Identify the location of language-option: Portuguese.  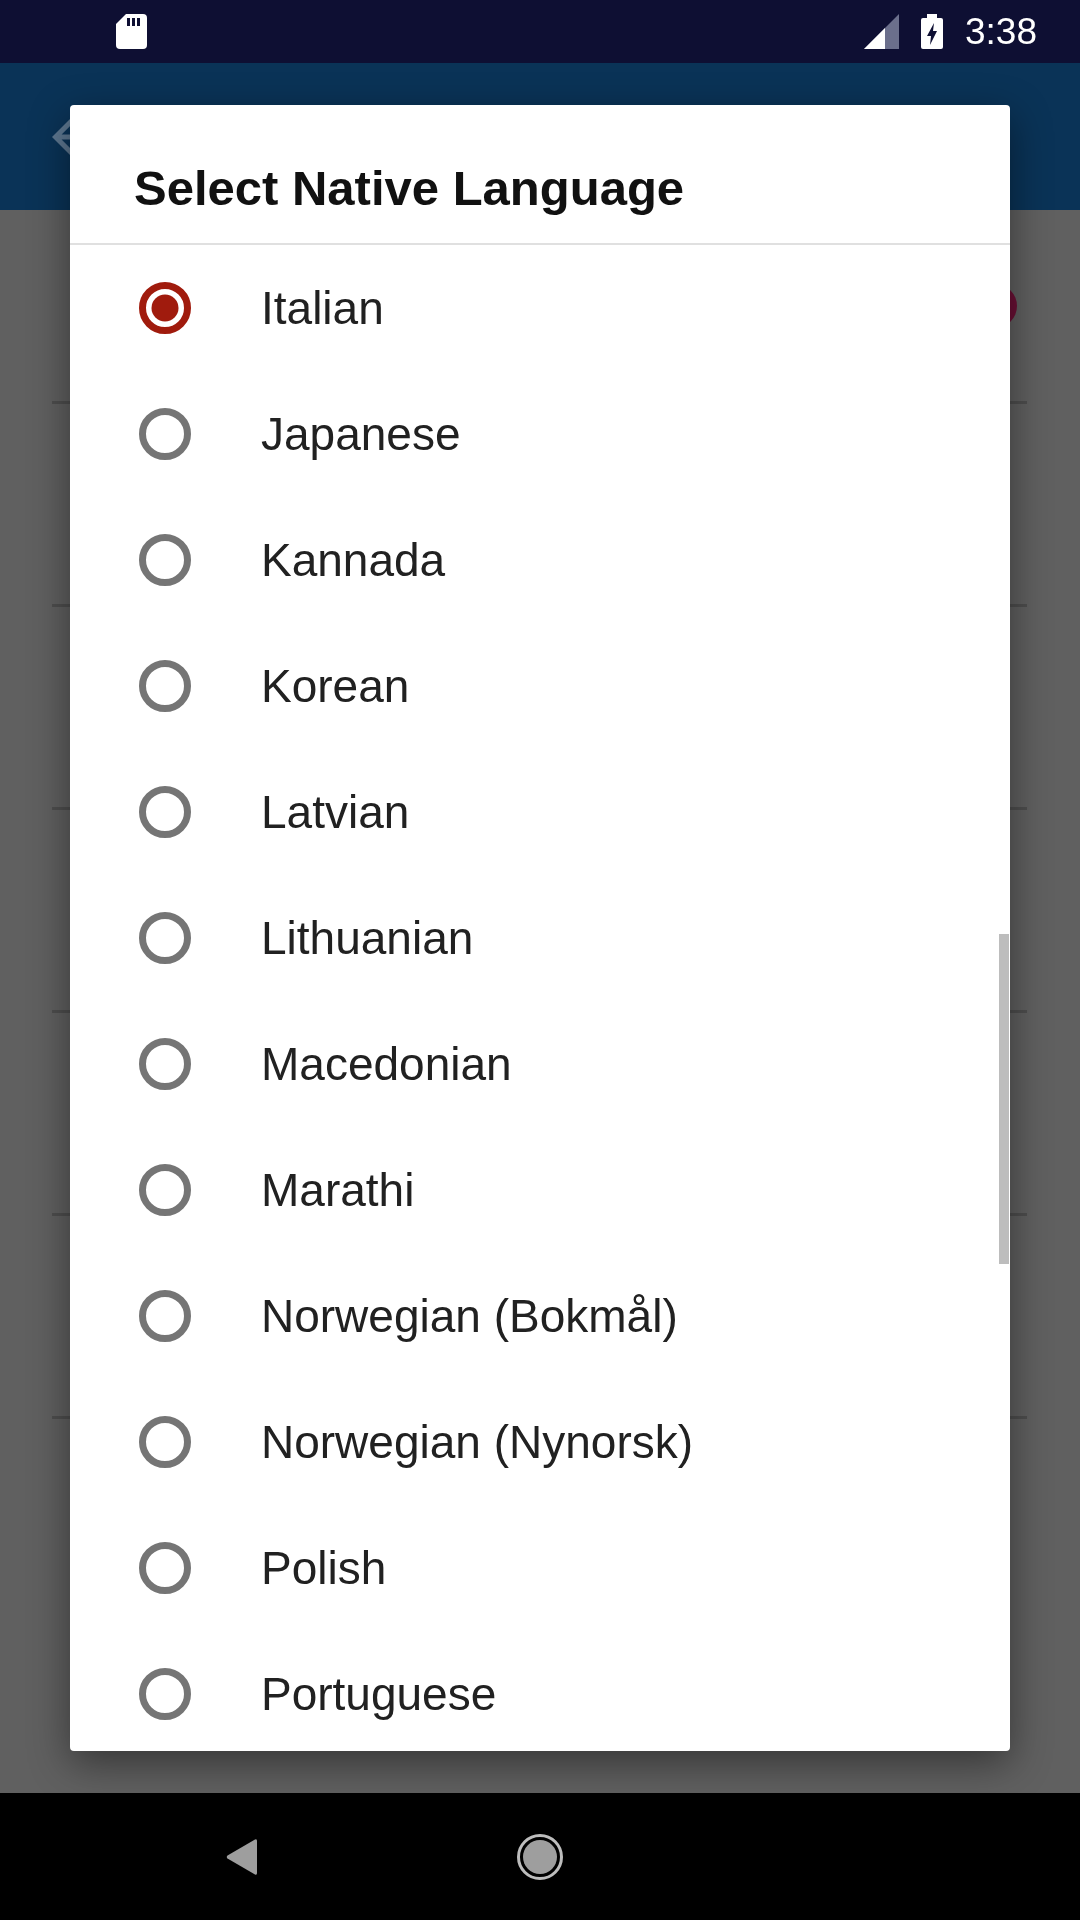
(540, 1691).